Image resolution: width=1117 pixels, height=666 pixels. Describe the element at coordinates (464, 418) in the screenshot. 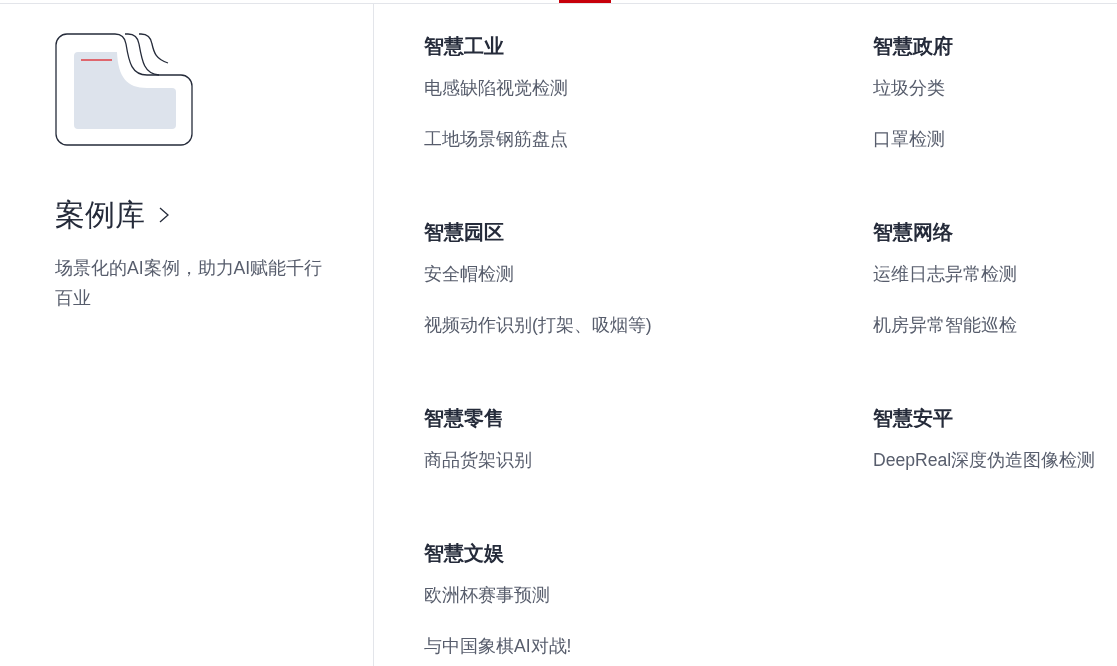

I see `category-heading: 智慧零售` at that location.